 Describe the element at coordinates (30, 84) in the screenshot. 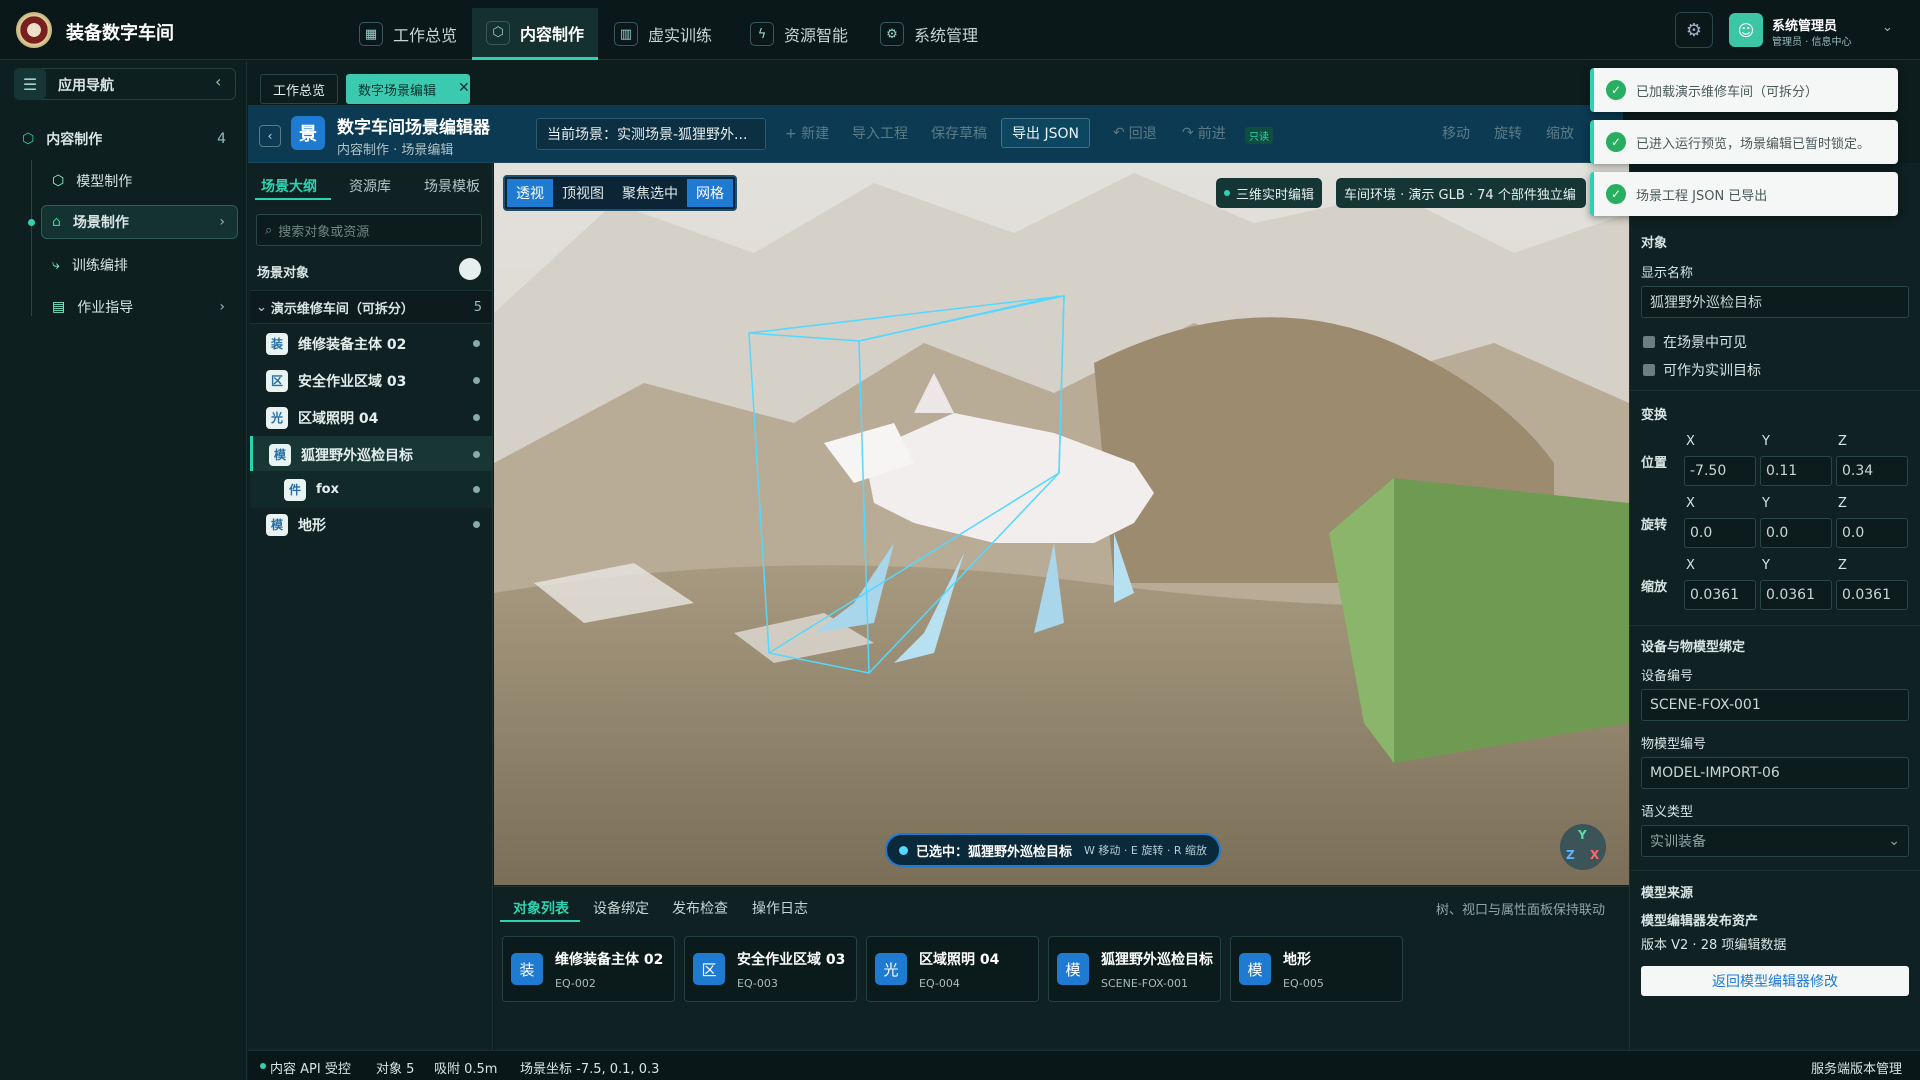

I see `menu-icon: ☰` at that location.